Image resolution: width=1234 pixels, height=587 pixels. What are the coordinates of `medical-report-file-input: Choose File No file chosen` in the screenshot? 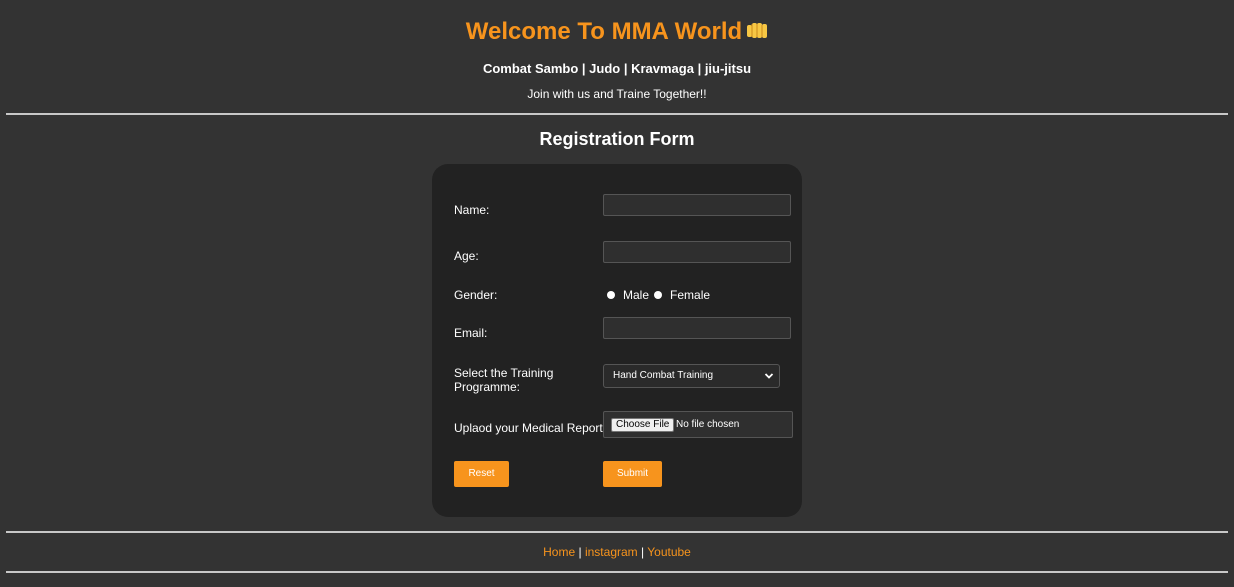 It's located at (698, 424).